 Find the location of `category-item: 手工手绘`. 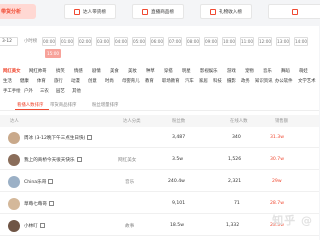

category-item: 手工手绘 is located at coordinates (12, 91).